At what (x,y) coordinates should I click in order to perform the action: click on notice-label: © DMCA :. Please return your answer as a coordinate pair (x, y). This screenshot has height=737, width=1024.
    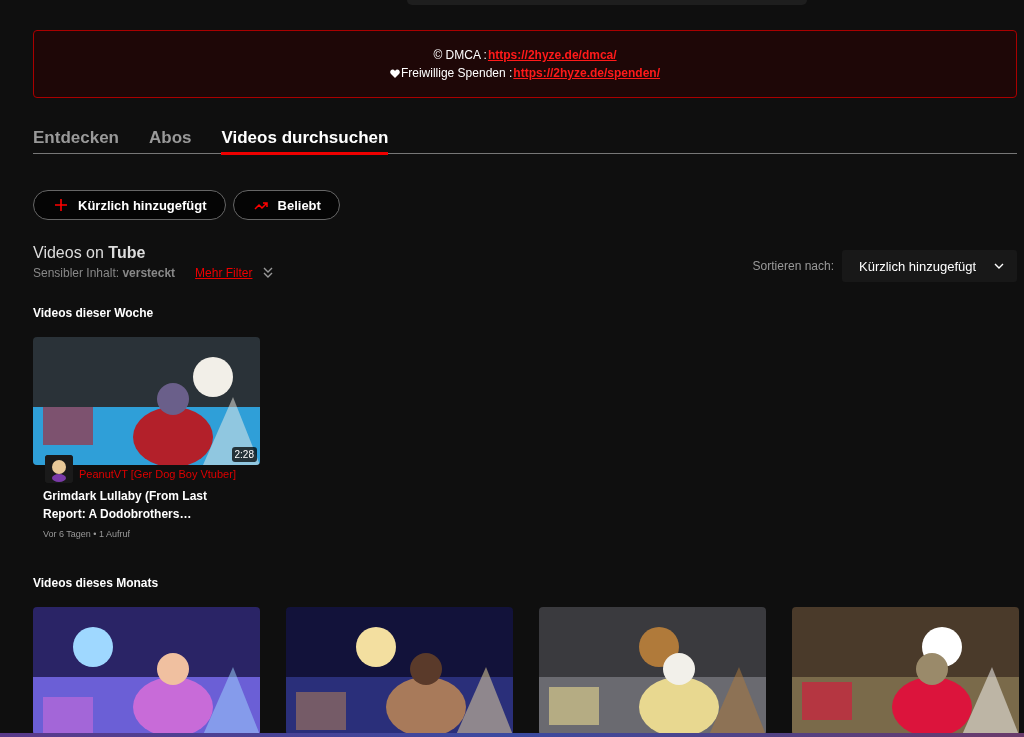
    Looking at the image, I should click on (460, 55).